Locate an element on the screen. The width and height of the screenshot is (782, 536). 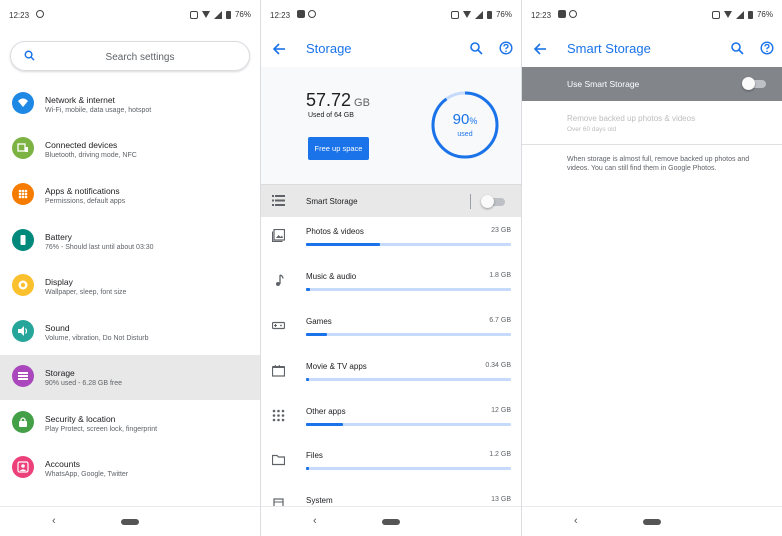
page-title: Smart Storage is located at coordinates (609, 48).